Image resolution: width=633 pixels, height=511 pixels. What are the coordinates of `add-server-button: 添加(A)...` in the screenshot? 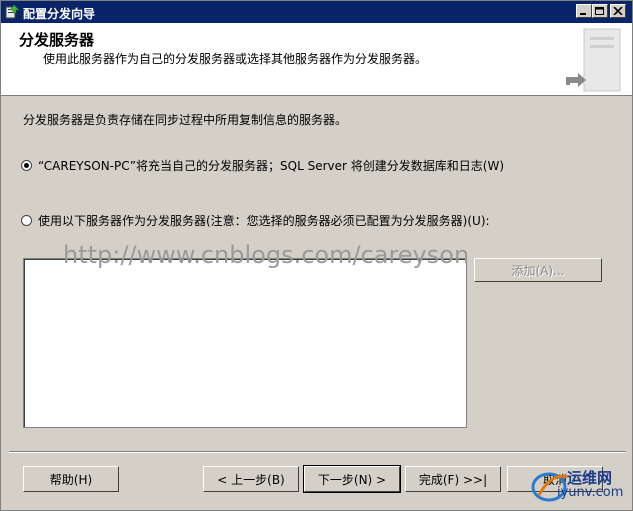 It's located at (538, 270).